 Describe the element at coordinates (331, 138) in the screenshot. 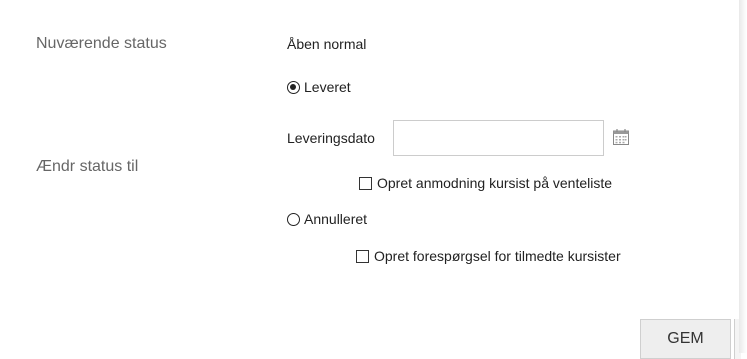

I see `delivery-date-label: Leveringsdato` at that location.